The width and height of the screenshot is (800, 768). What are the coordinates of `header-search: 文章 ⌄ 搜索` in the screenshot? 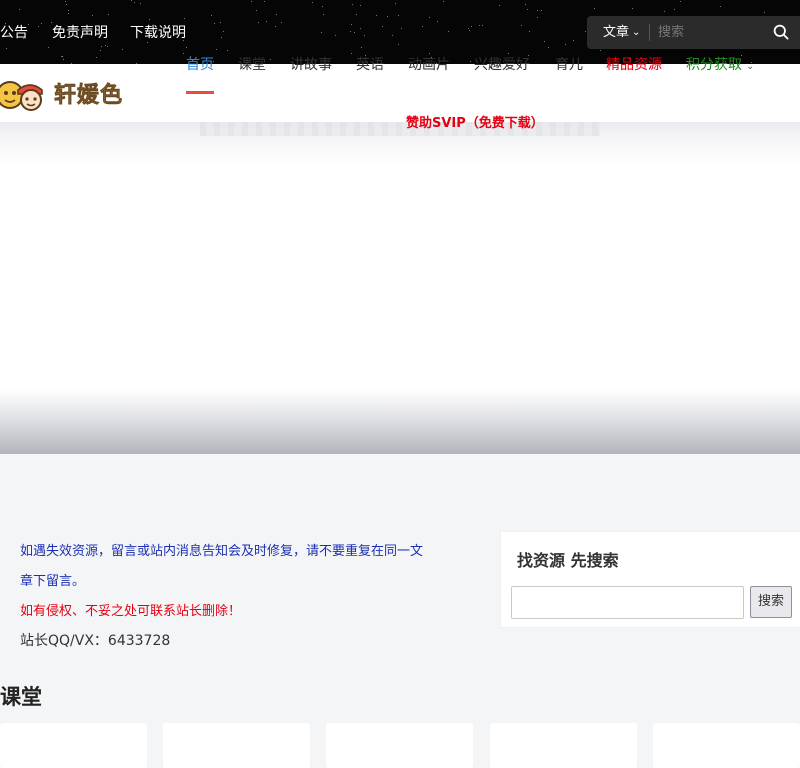 It's located at (693, 32).